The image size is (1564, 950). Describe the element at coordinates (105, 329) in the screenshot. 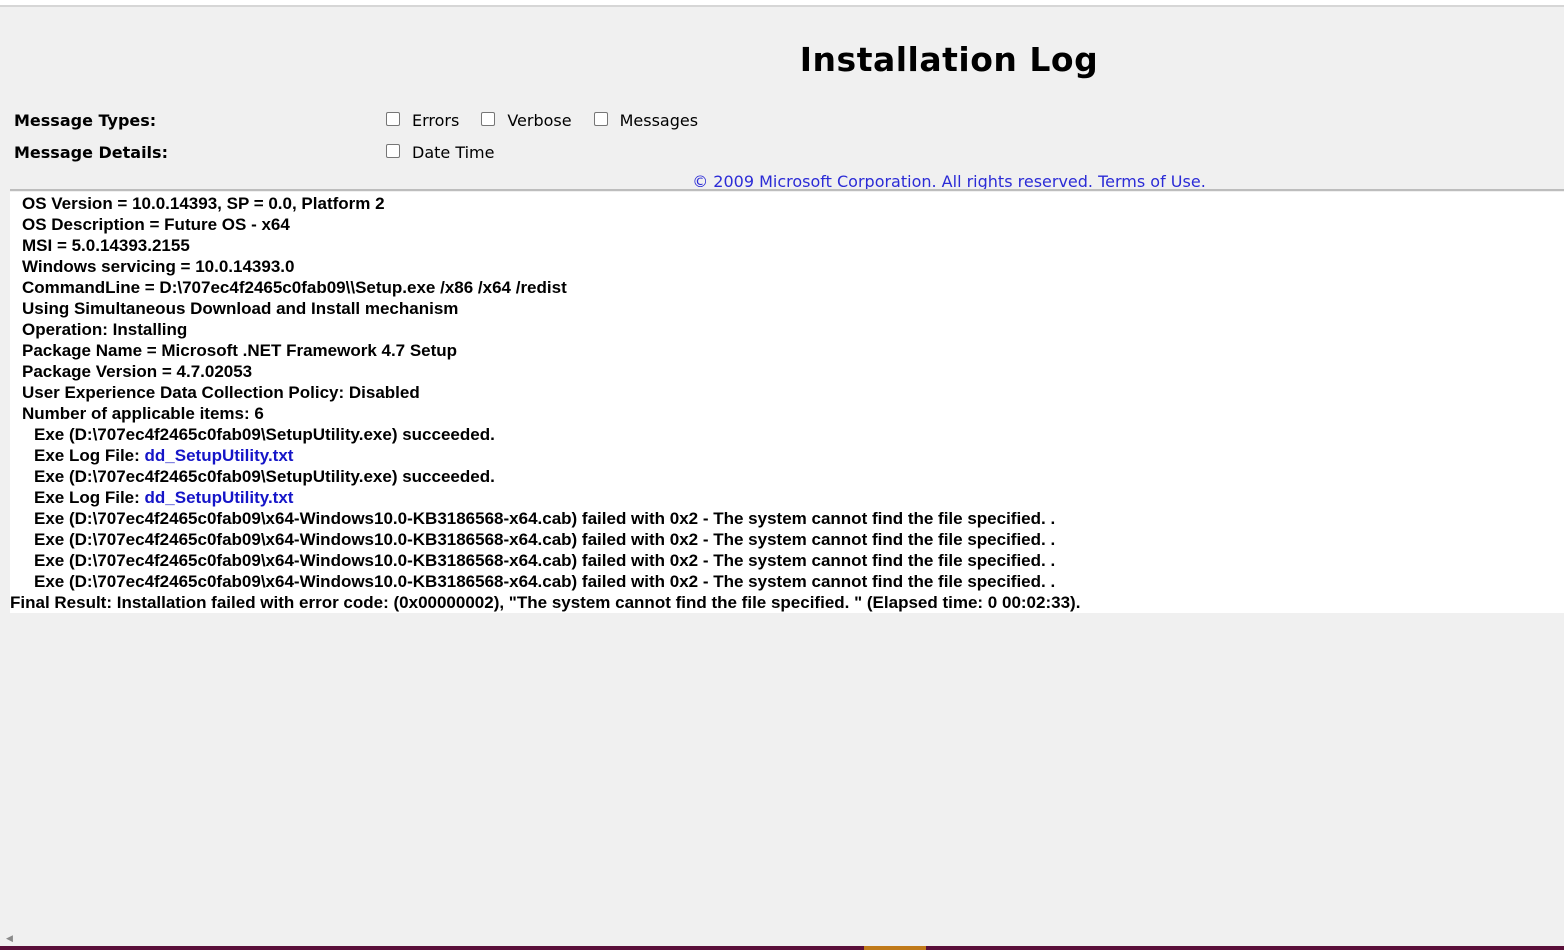

I see `log-line: Operation: Installing` at that location.